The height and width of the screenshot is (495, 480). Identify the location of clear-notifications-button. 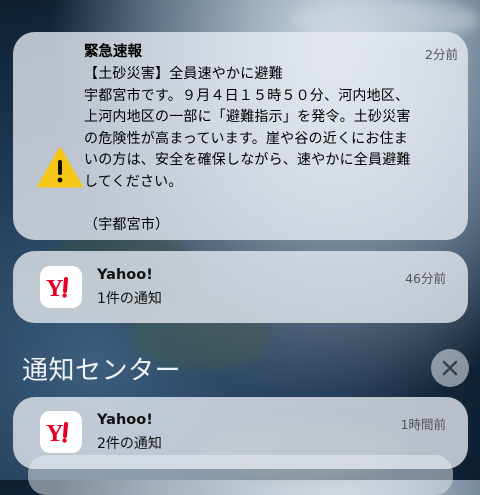
(450, 368).